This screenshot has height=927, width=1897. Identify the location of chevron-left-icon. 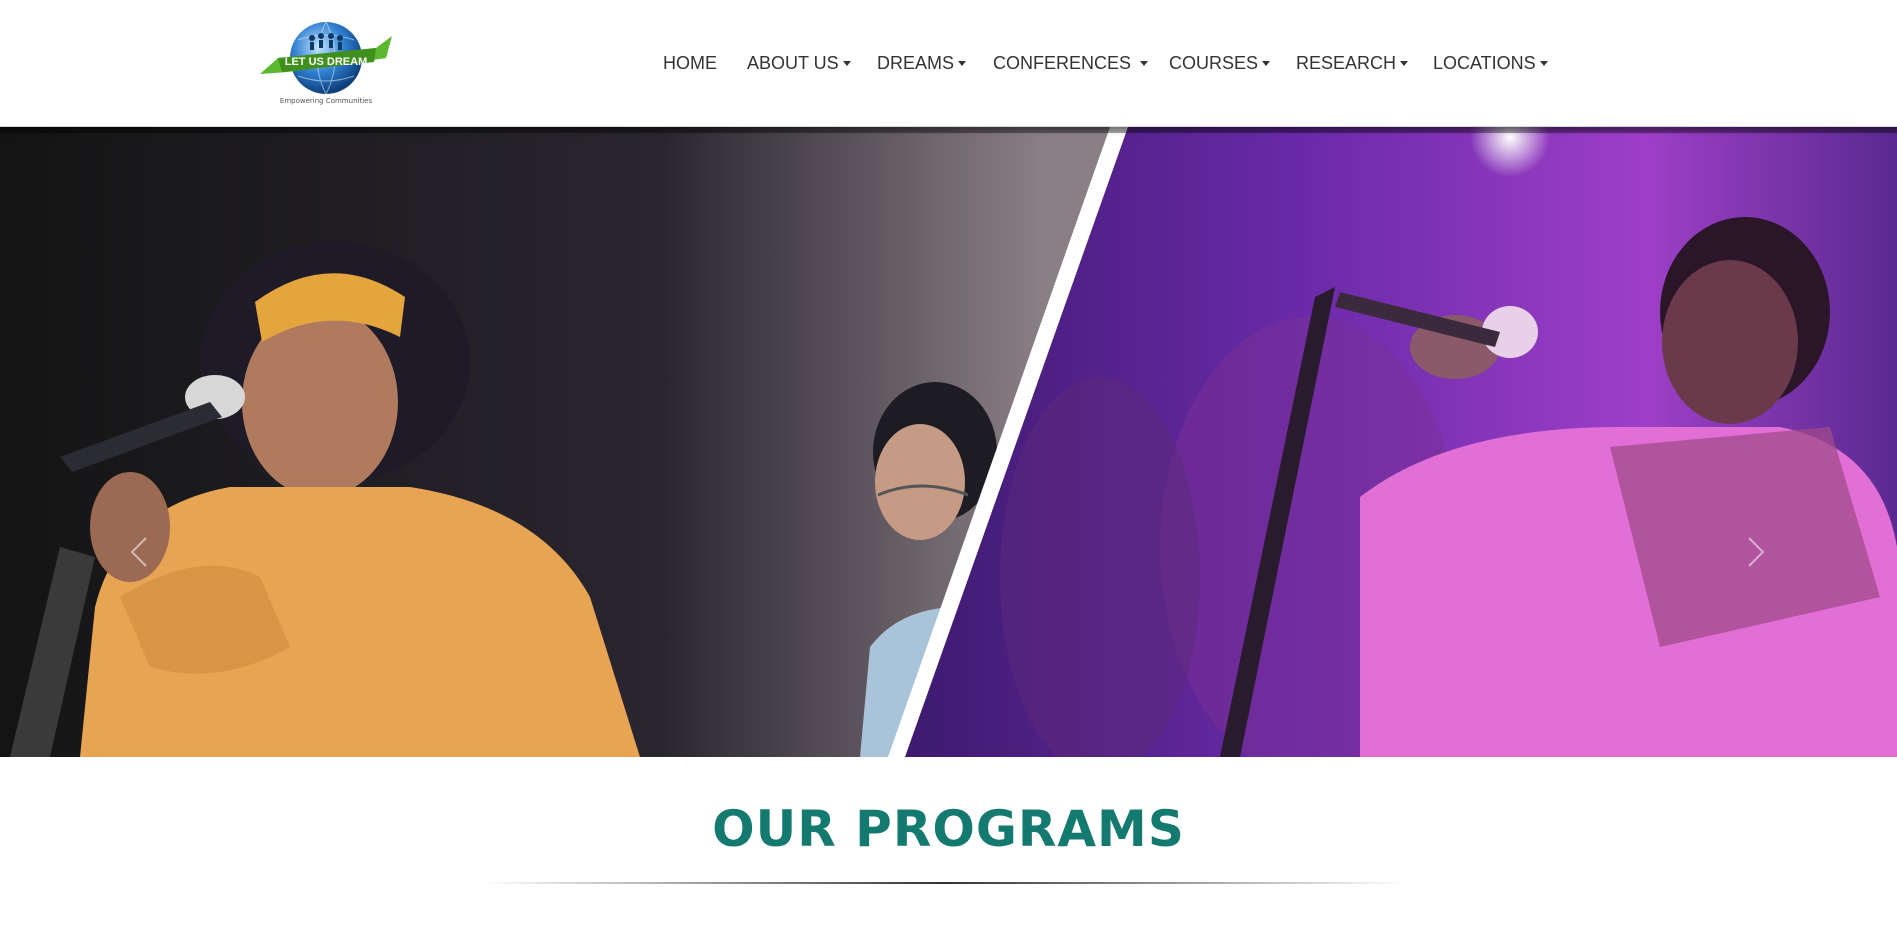
(138, 552).